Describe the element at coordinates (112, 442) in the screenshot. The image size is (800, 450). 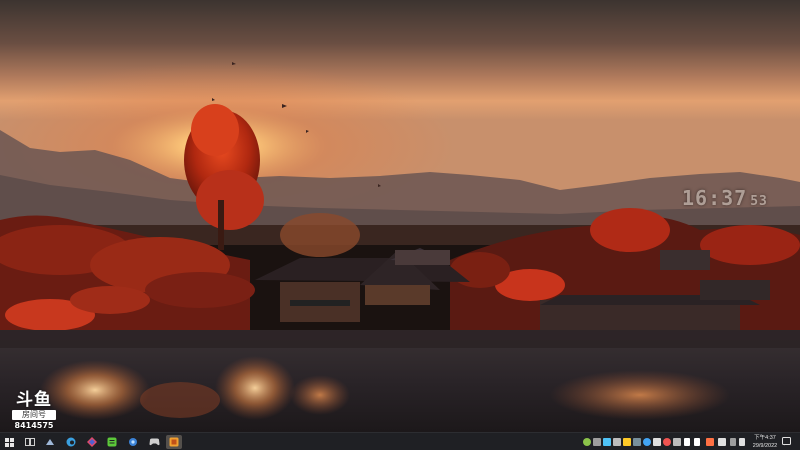
I see `green-app-icon` at that location.